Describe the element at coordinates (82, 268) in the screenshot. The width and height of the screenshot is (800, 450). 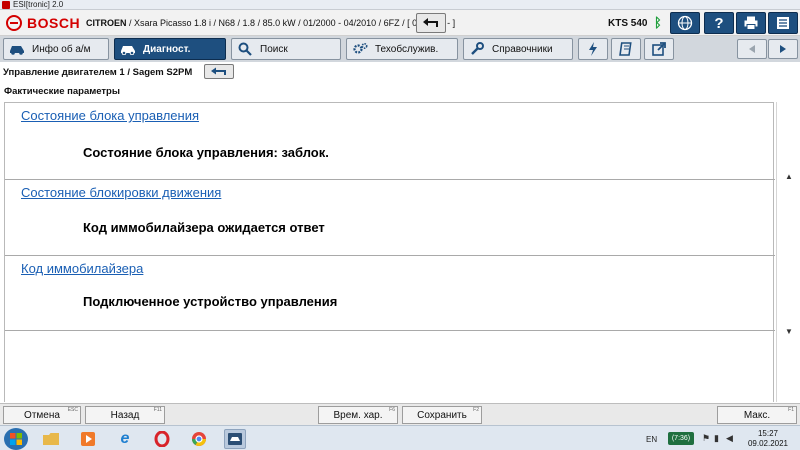
I see `parameter-link: Код иммобилайзера` at that location.